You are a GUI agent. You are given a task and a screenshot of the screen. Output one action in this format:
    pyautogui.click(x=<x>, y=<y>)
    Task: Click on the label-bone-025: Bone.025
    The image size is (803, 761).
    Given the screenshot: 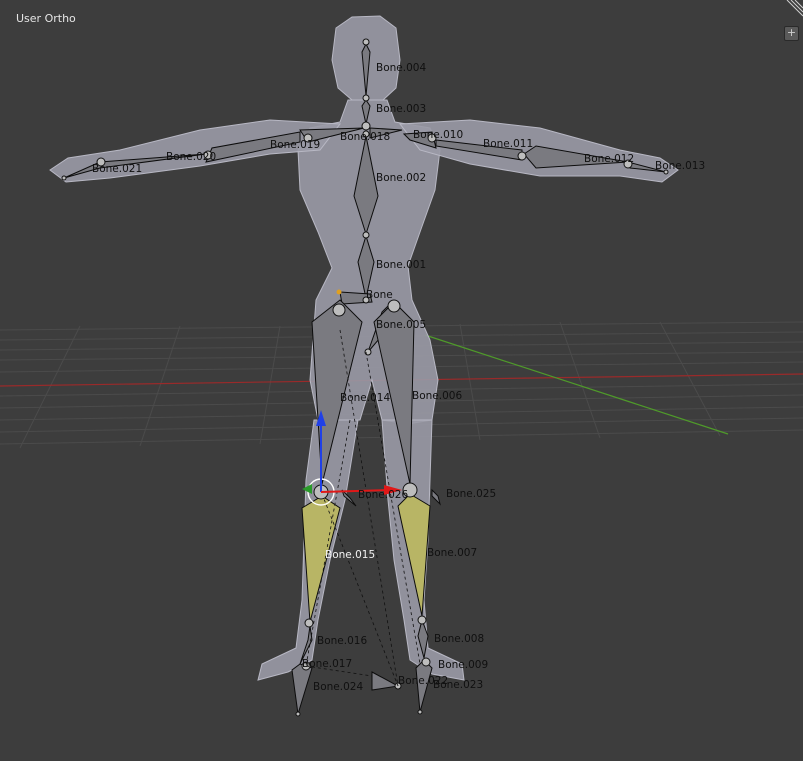 What is the action you would take?
    pyautogui.click(x=471, y=494)
    